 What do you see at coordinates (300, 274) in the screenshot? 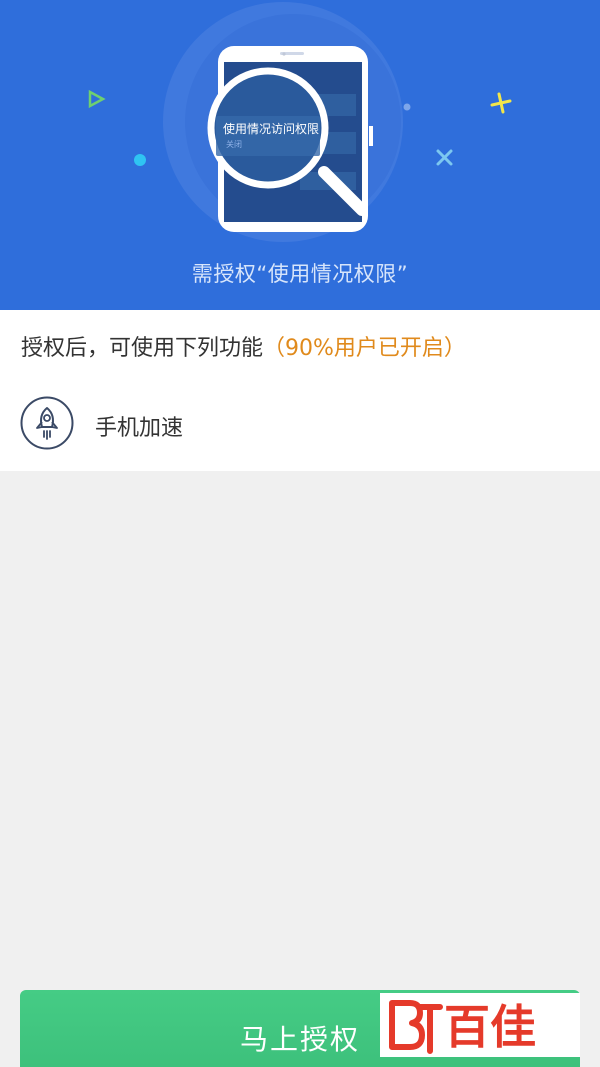
I see `hero-caption: 需授权“使用情况权限”` at bounding box center [300, 274].